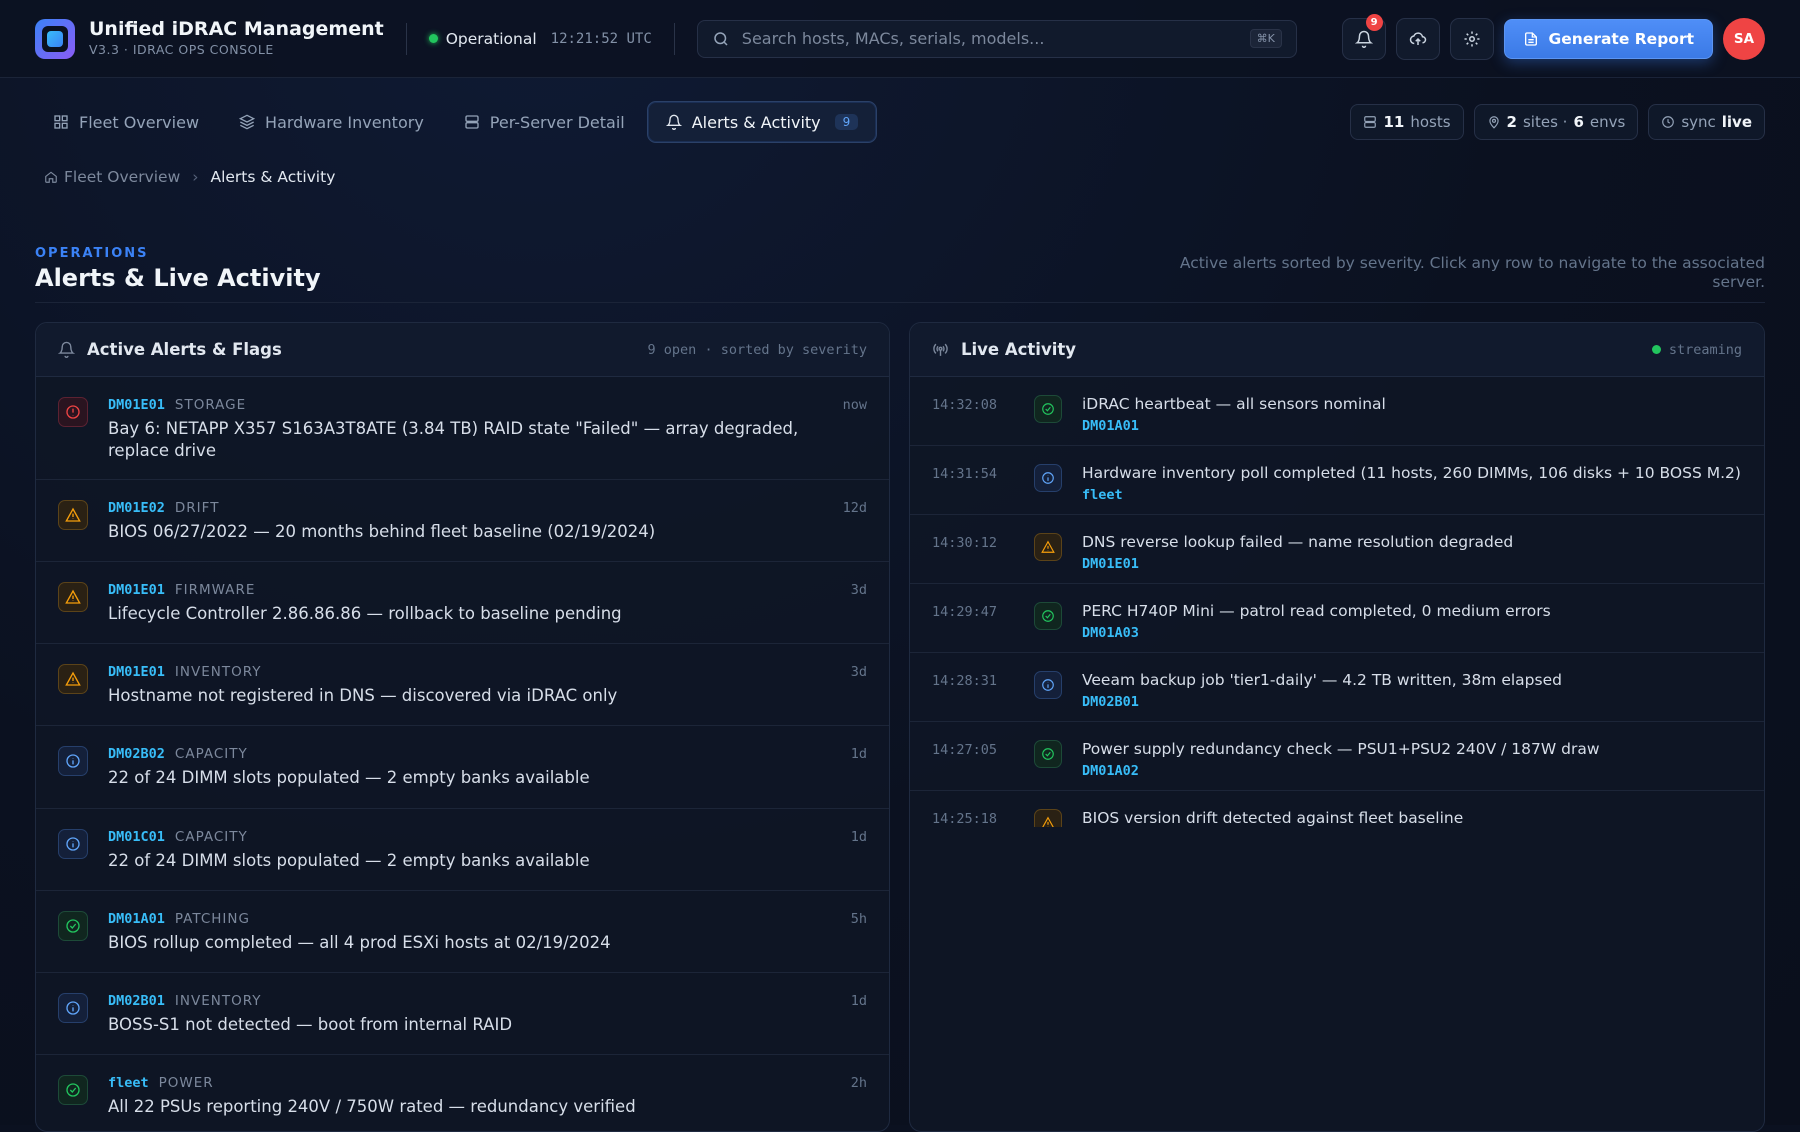 The width and height of the screenshot is (1800, 1132). What do you see at coordinates (1412, 495) in the screenshot?
I see `activity-host: fleet` at bounding box center [1412, 495].